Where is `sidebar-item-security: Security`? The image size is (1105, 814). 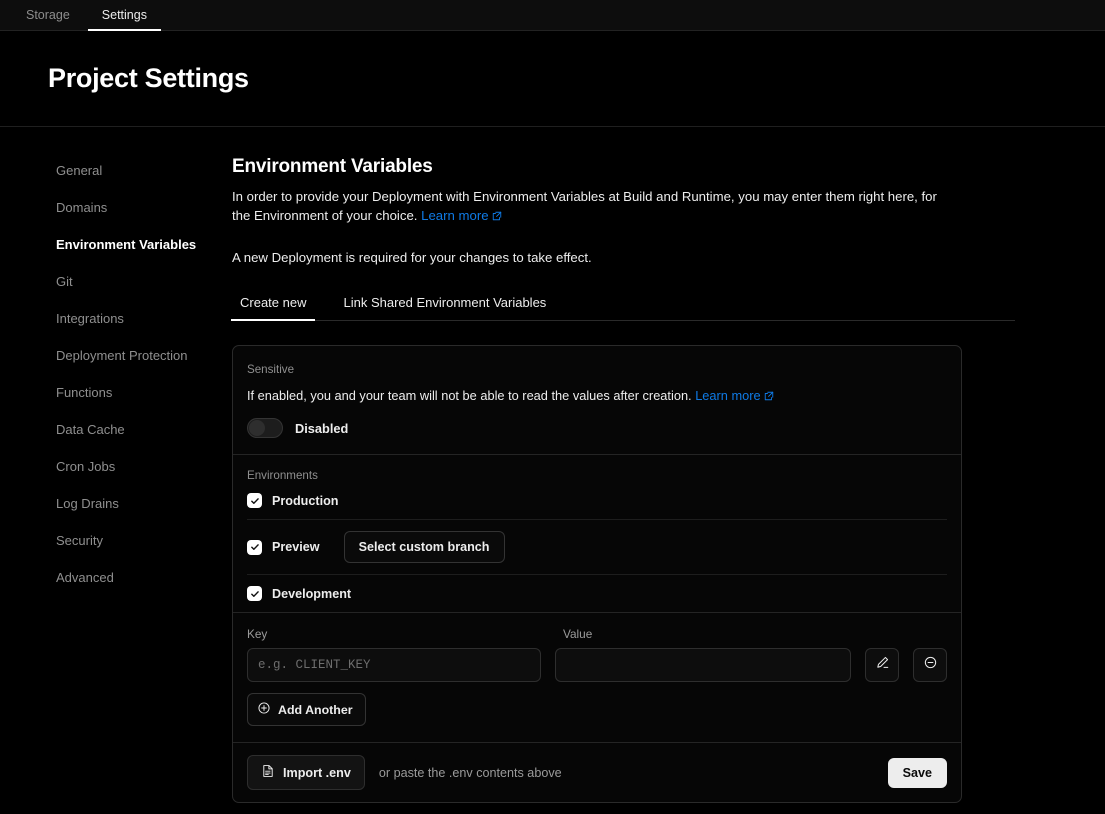 sidebar-item-security: Security is located at coordinates (144, 540).